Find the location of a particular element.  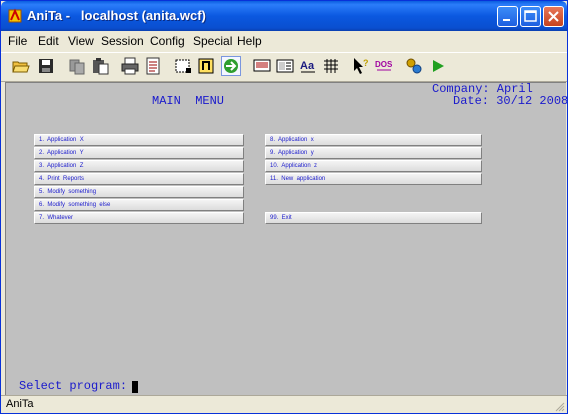

close-button is located at coordinates (553, 16).